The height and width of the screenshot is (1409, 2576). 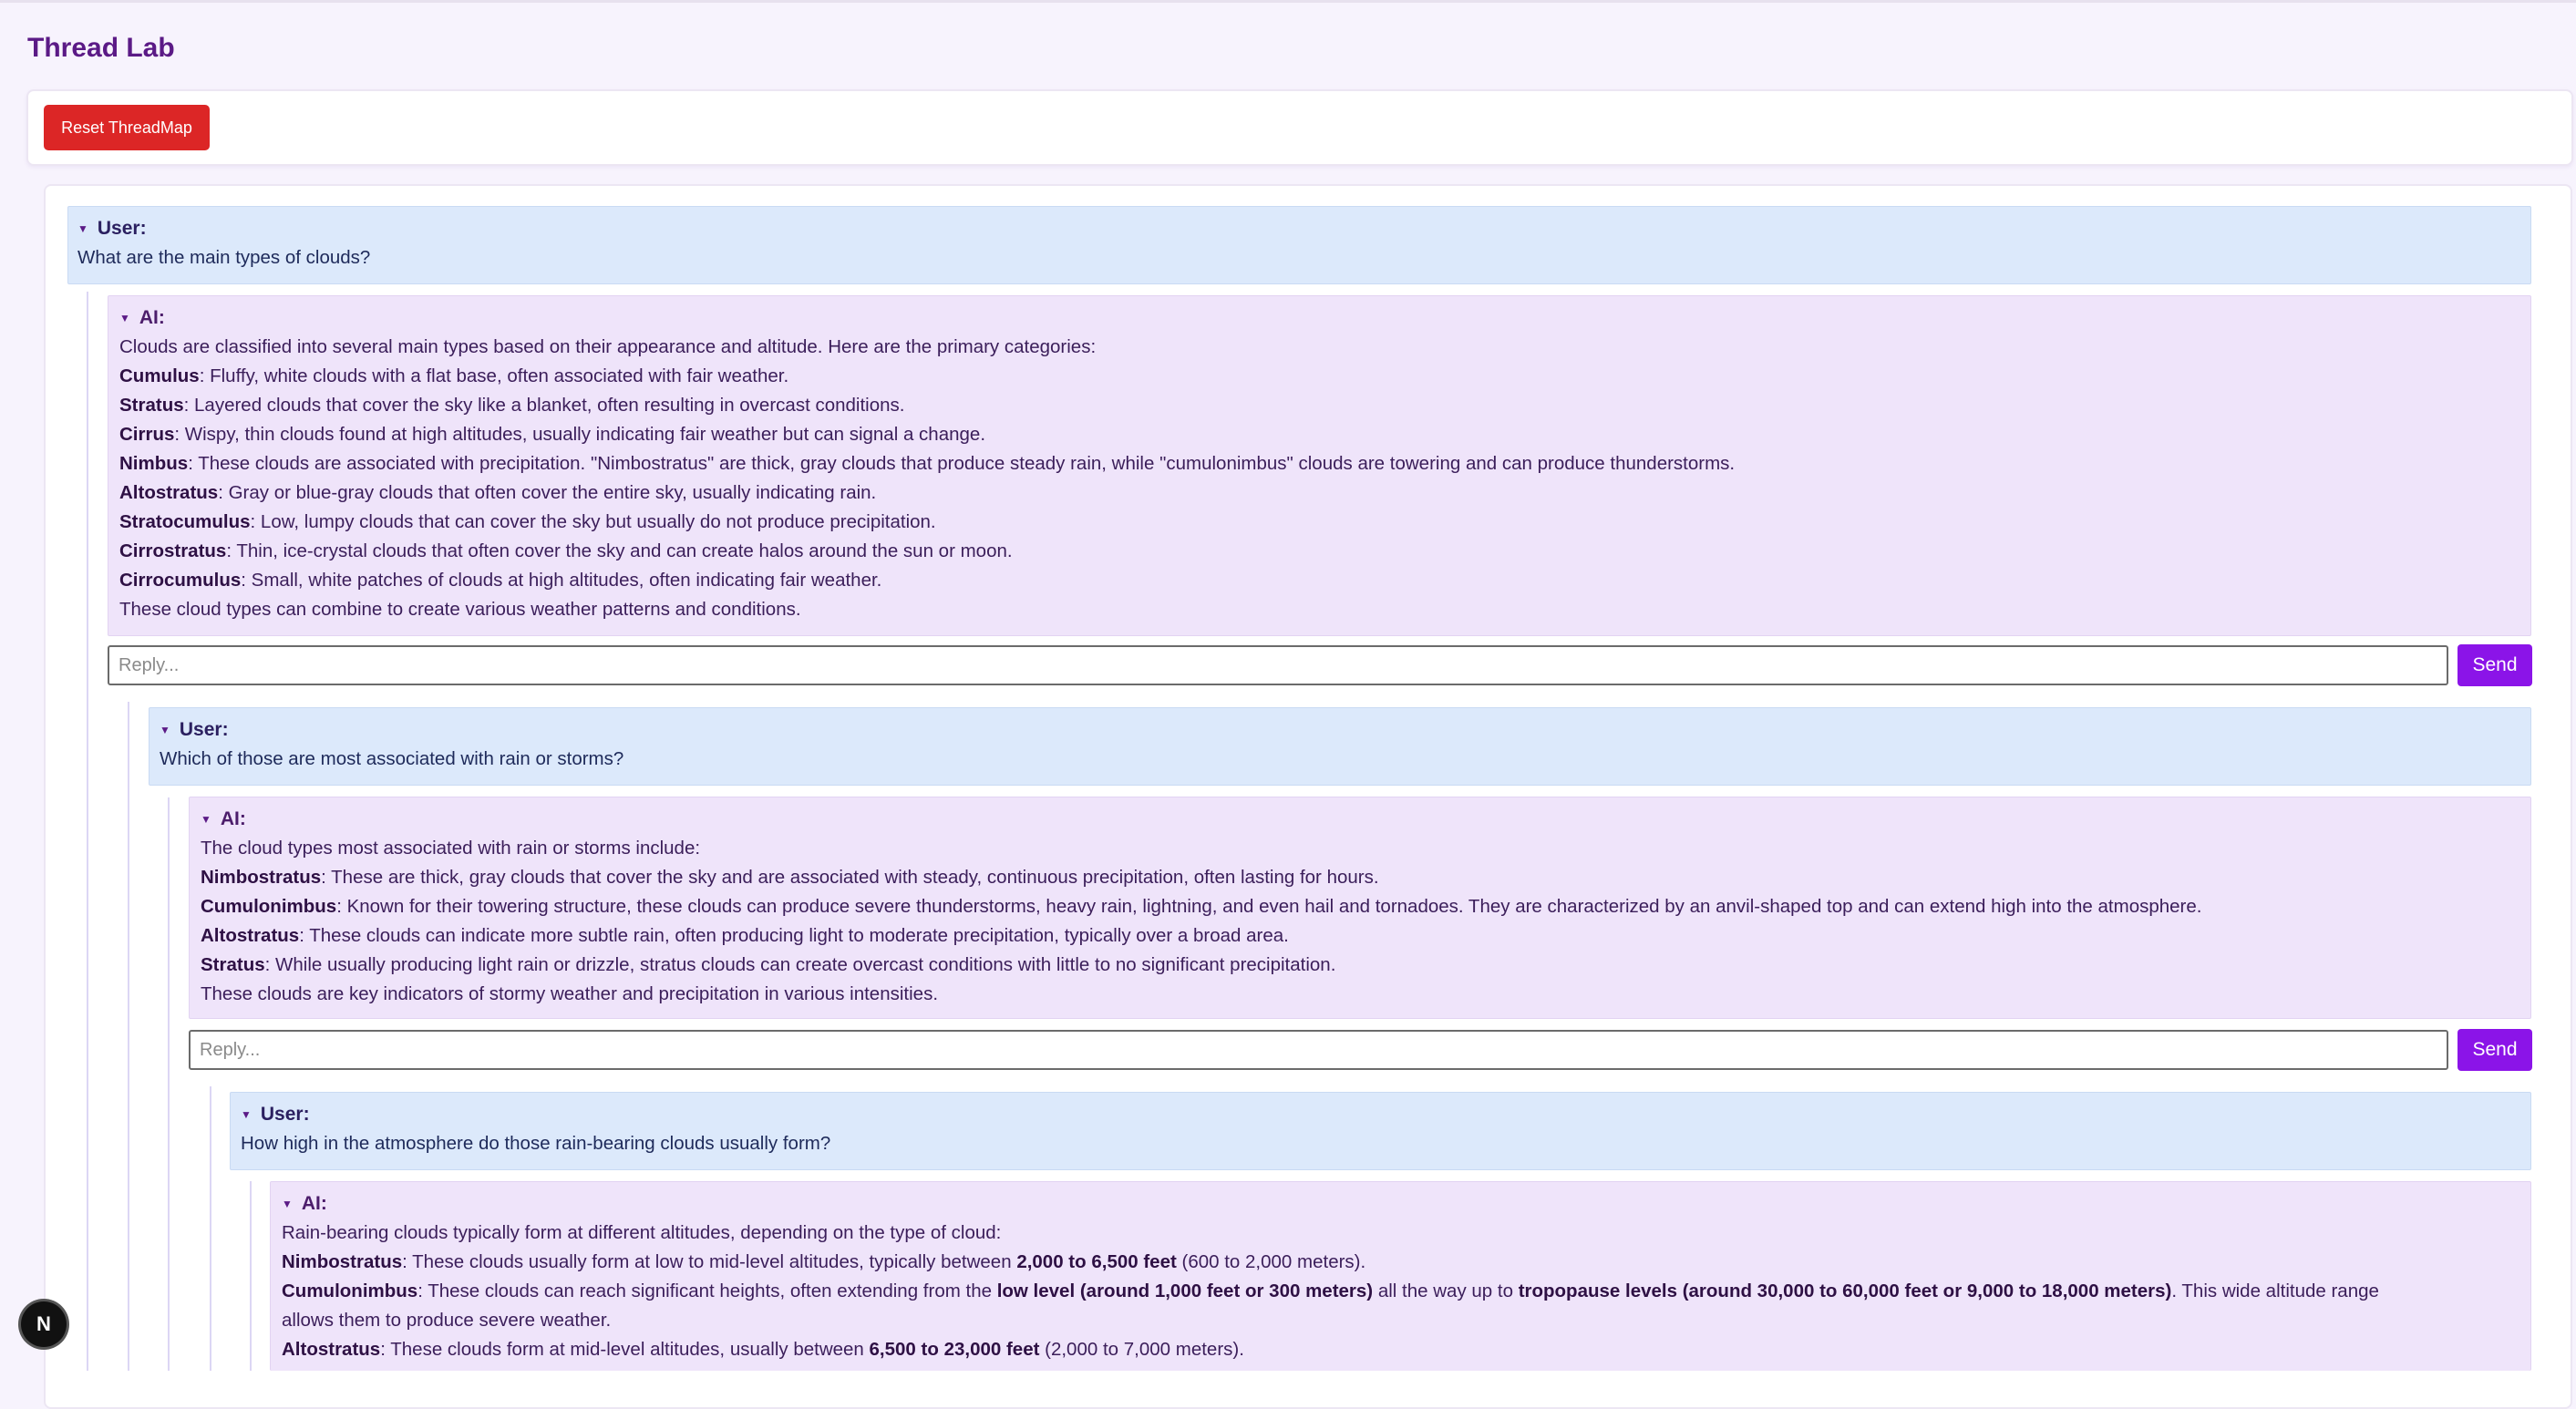 I want to click on cloud-type-term: Cirrus, so click(x=147, y=435).